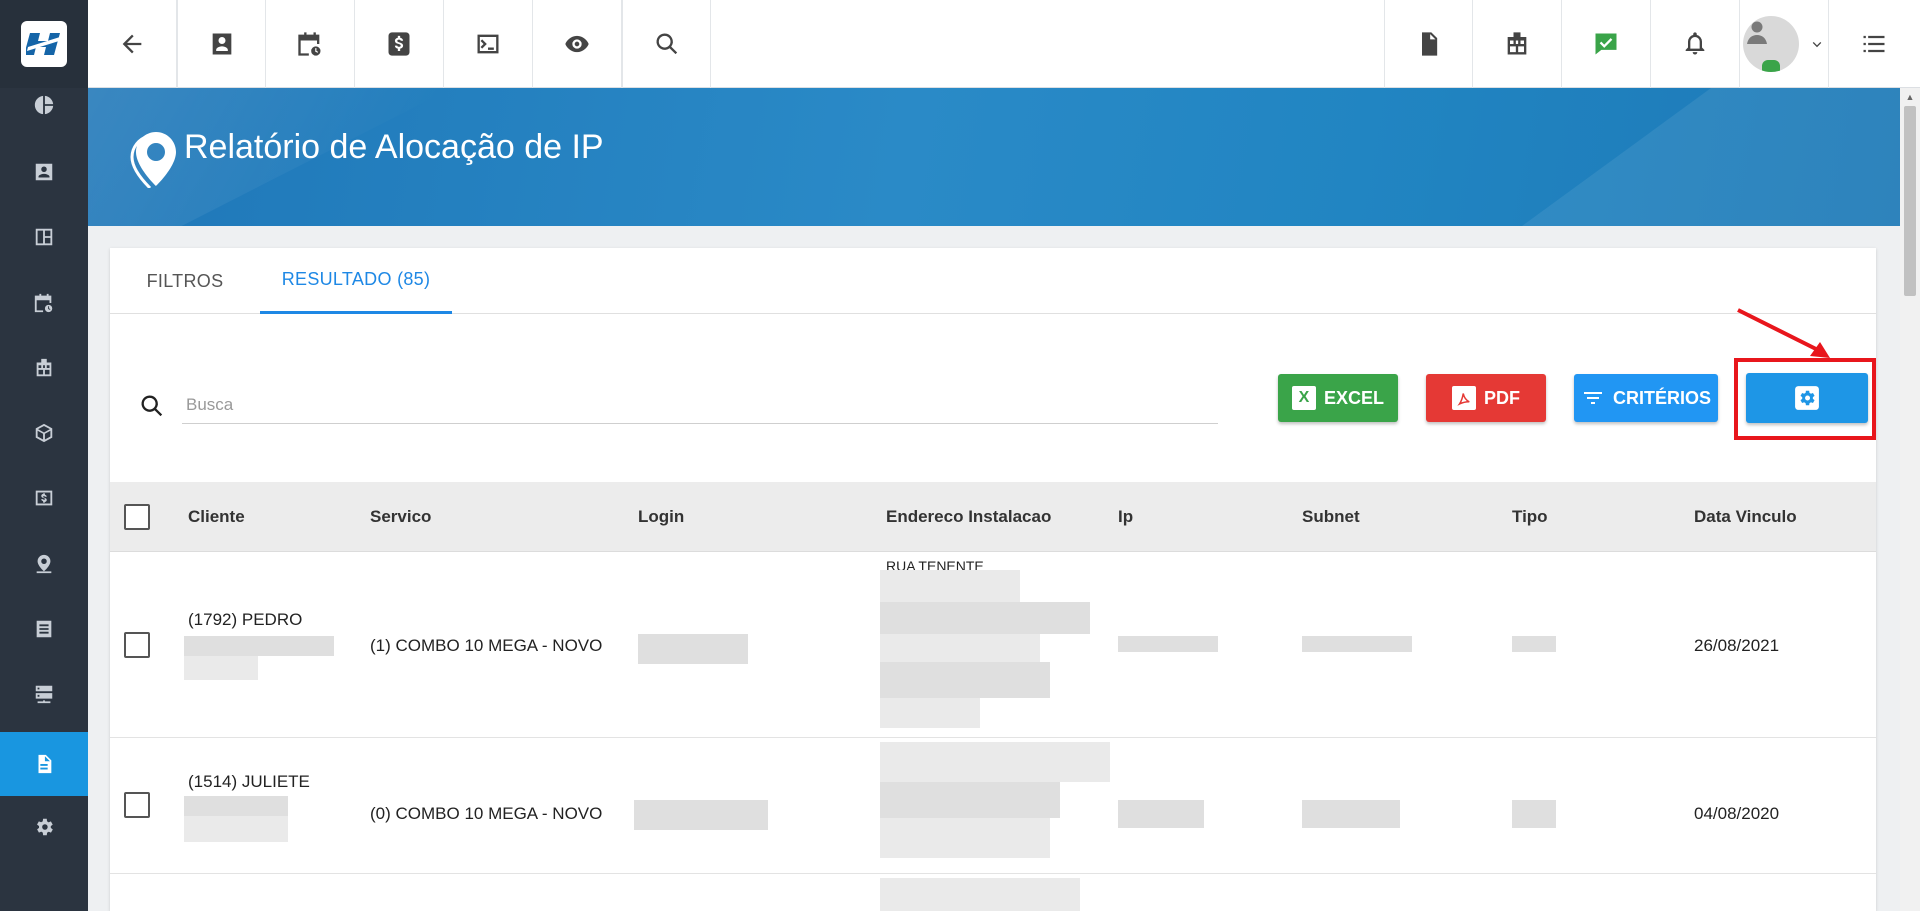  What do you see at coordinates (1646, 398) in the screenshot?
I see `criterios-button: CRITÉRIOS` at bounding box center [1646, 398].